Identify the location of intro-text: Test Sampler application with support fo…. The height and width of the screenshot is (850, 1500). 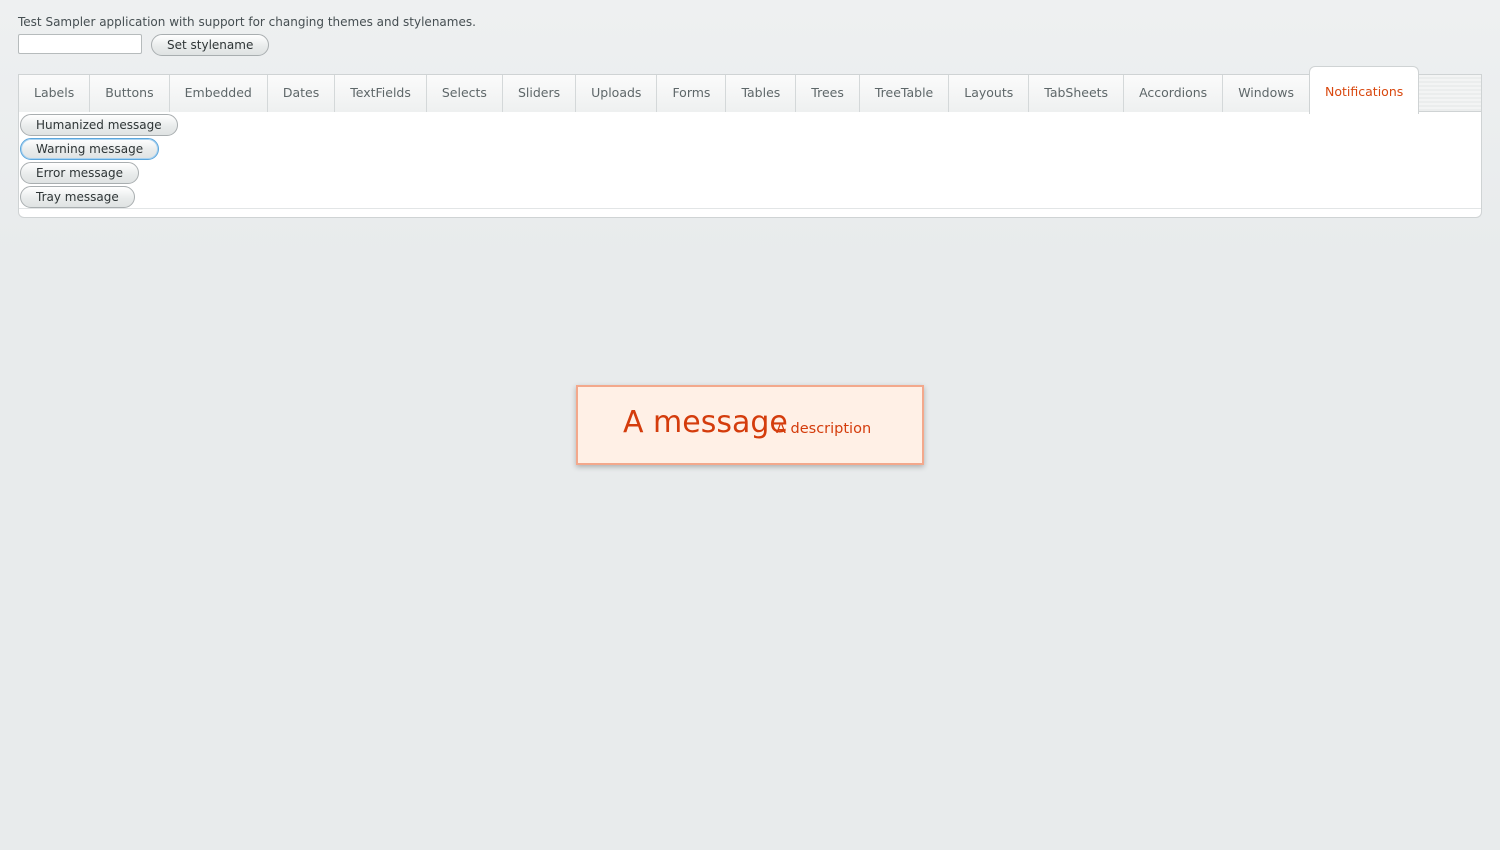
(247, 22).